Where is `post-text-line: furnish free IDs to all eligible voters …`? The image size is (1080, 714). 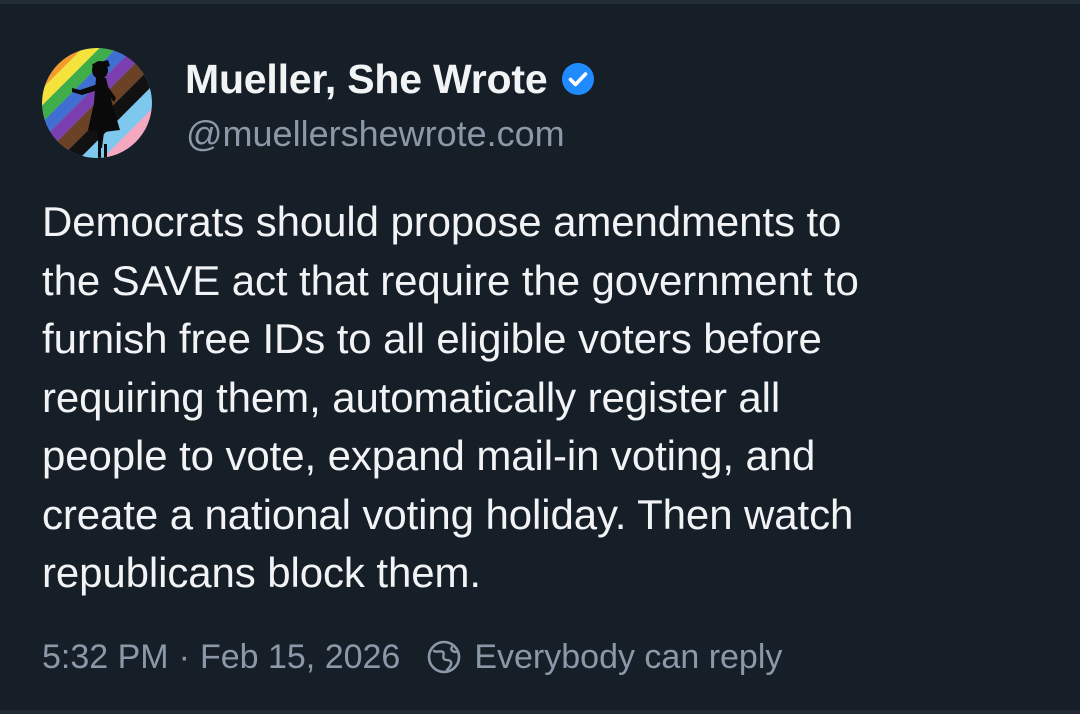
post-text-line: furnish free IDs to all eligible voters … is located at coordinates (432, 338).